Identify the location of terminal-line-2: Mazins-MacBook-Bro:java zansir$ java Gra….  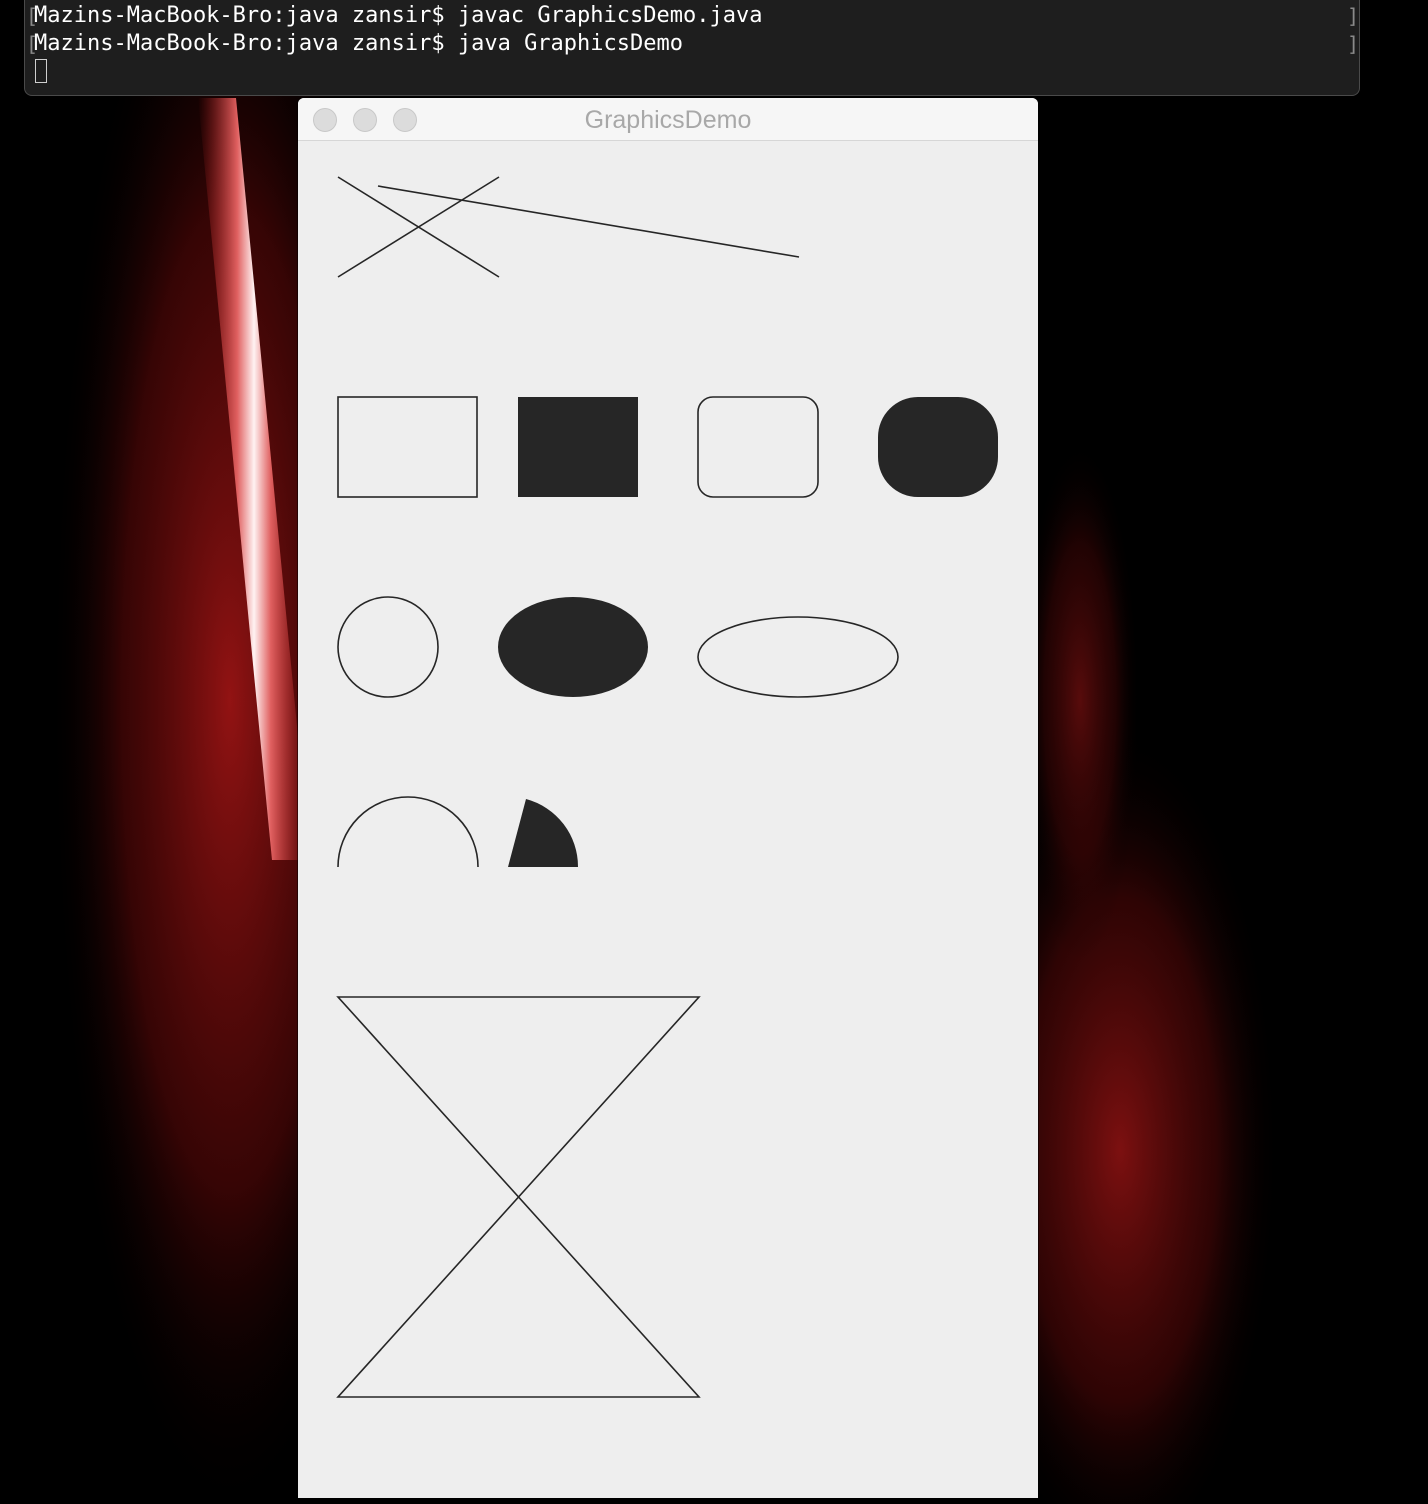
(359, 43).